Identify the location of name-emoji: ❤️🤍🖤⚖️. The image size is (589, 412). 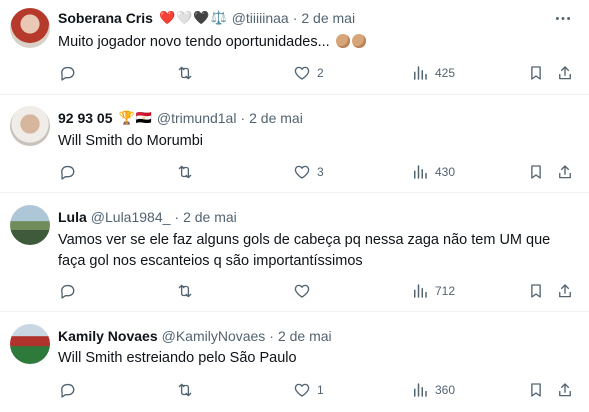
(193, 18).